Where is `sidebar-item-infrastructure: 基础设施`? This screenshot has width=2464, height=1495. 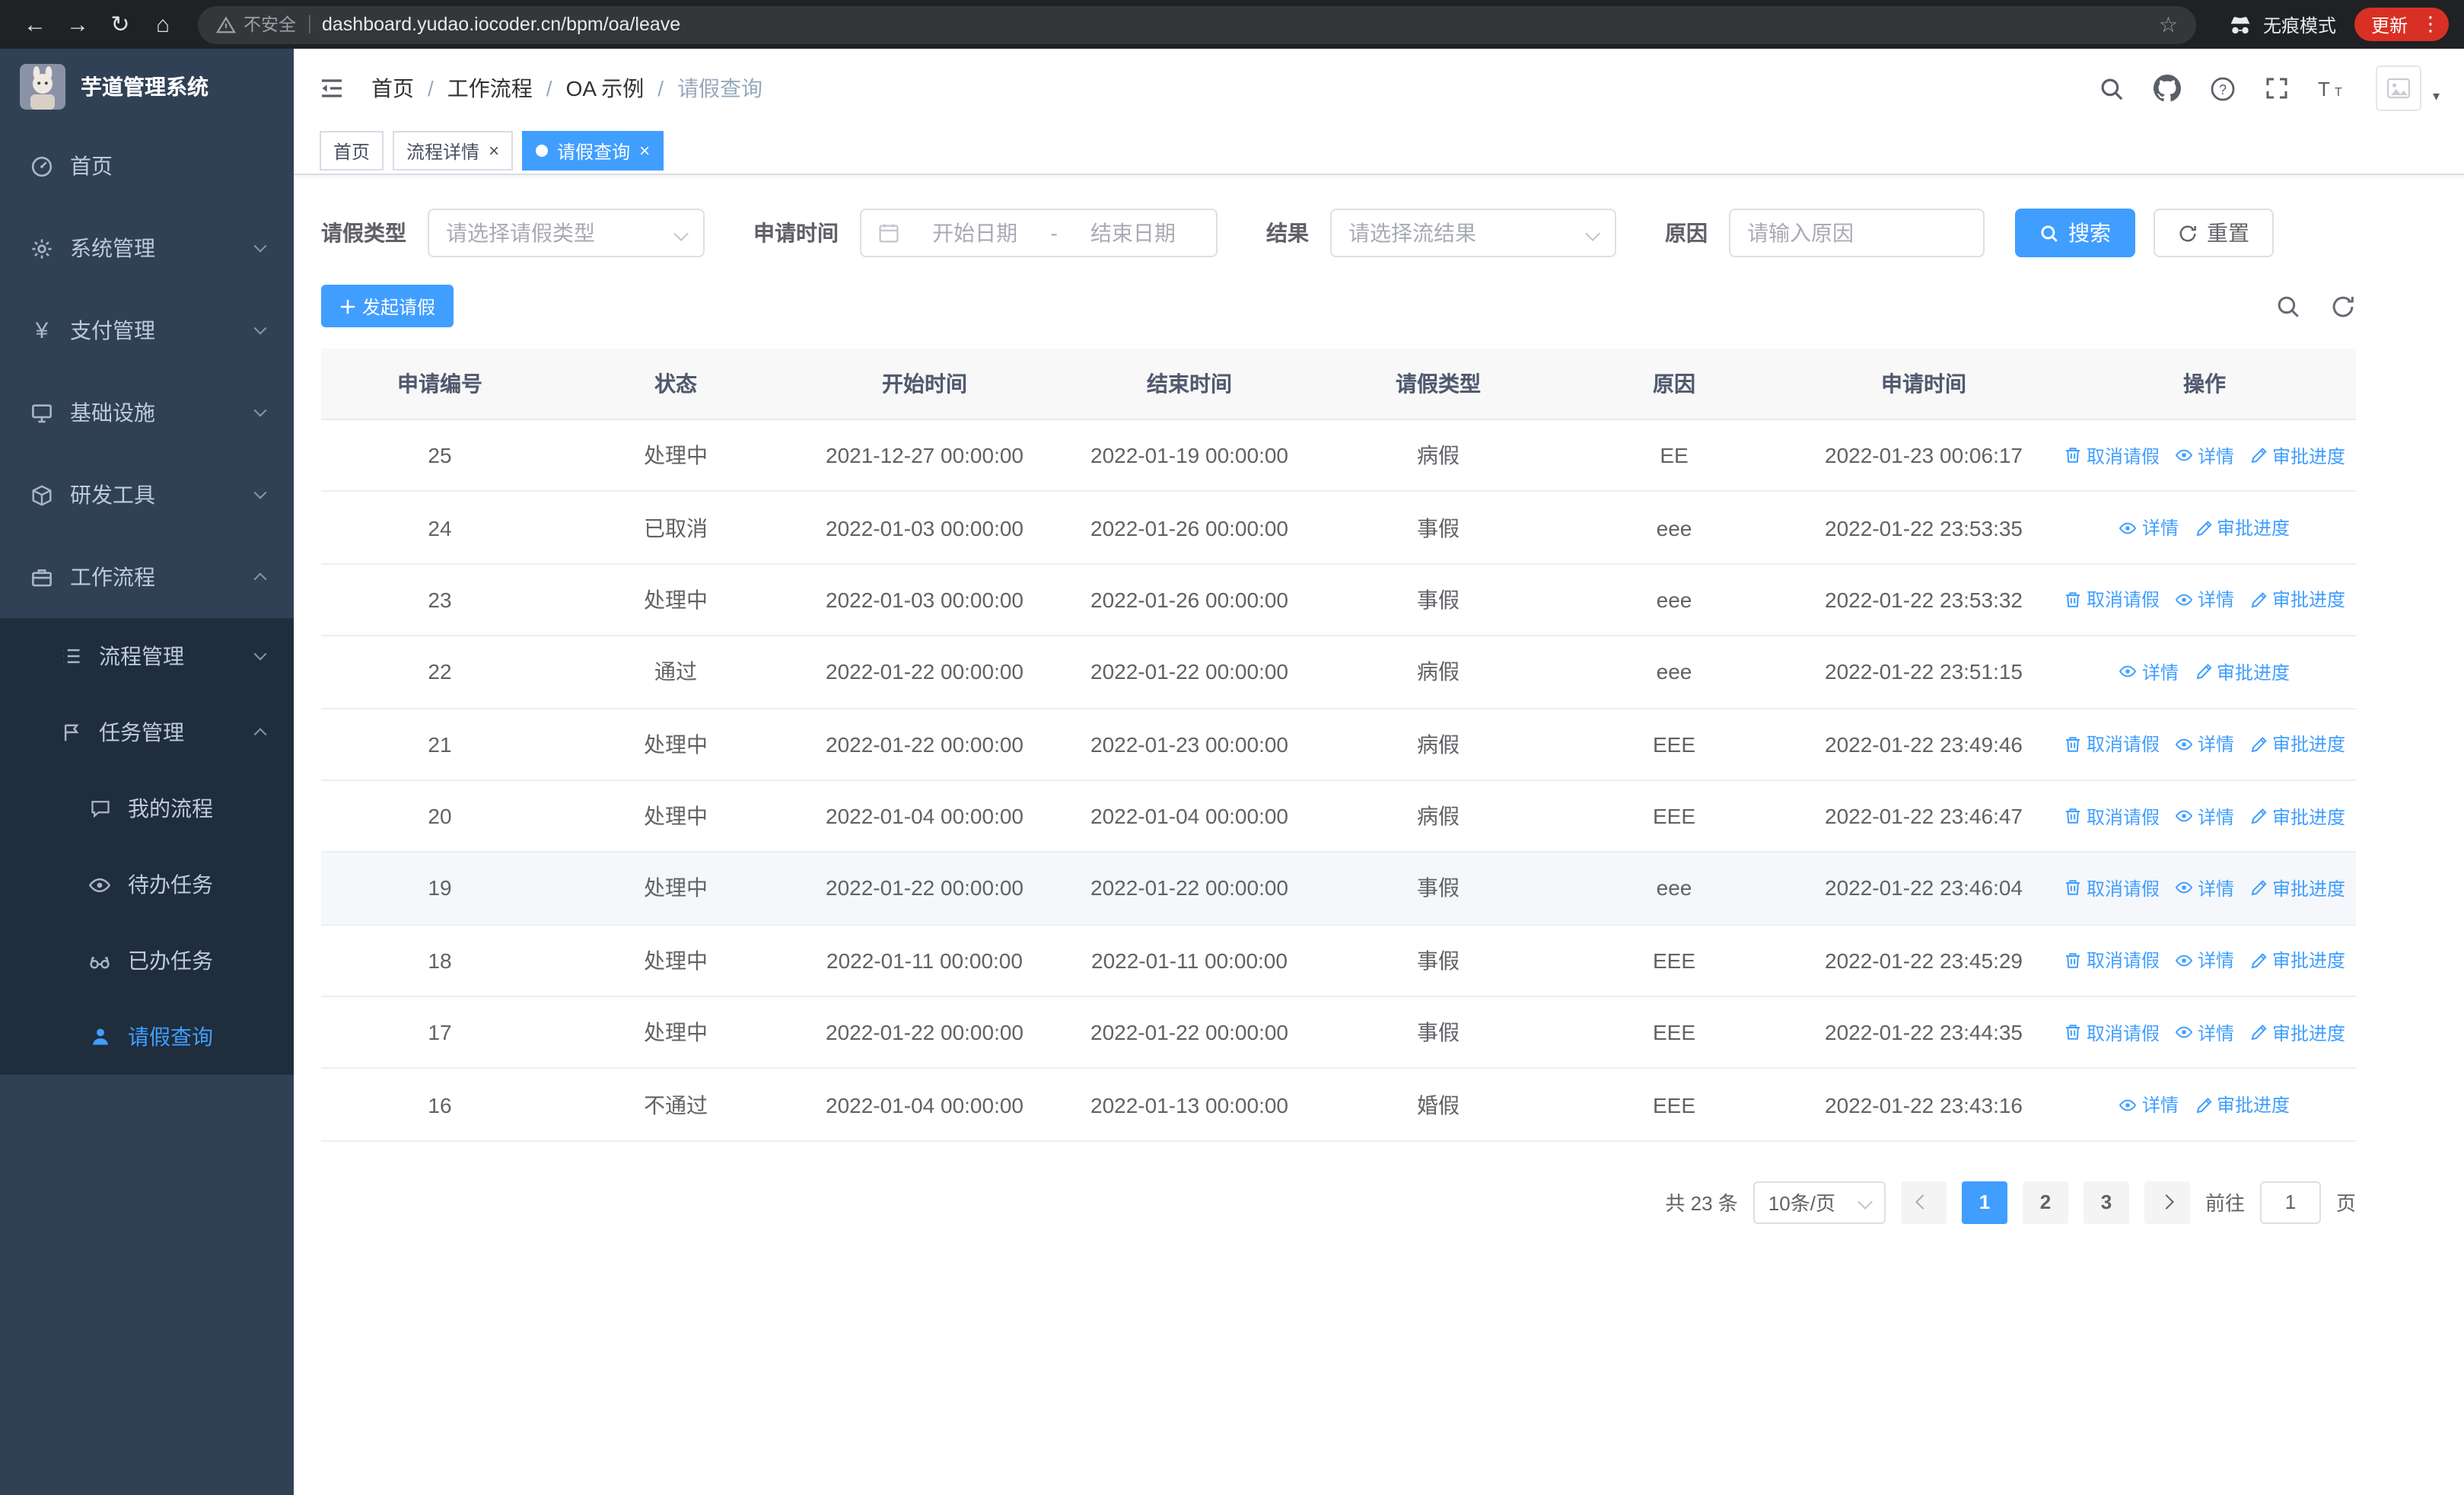 sidebar-item-infrastructure: 基础设施 is located at coordinates (147, 413).